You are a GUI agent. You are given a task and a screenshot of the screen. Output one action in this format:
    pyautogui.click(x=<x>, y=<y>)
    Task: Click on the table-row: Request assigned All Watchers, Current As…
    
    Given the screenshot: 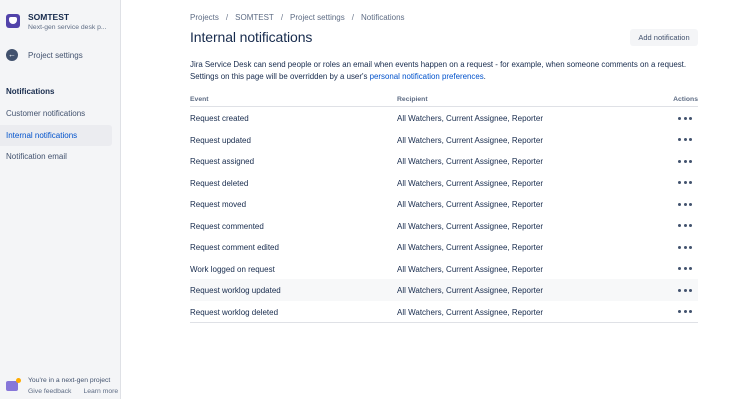 What is the action you would take?
    pyautogui.click(x=444, y=161)
    